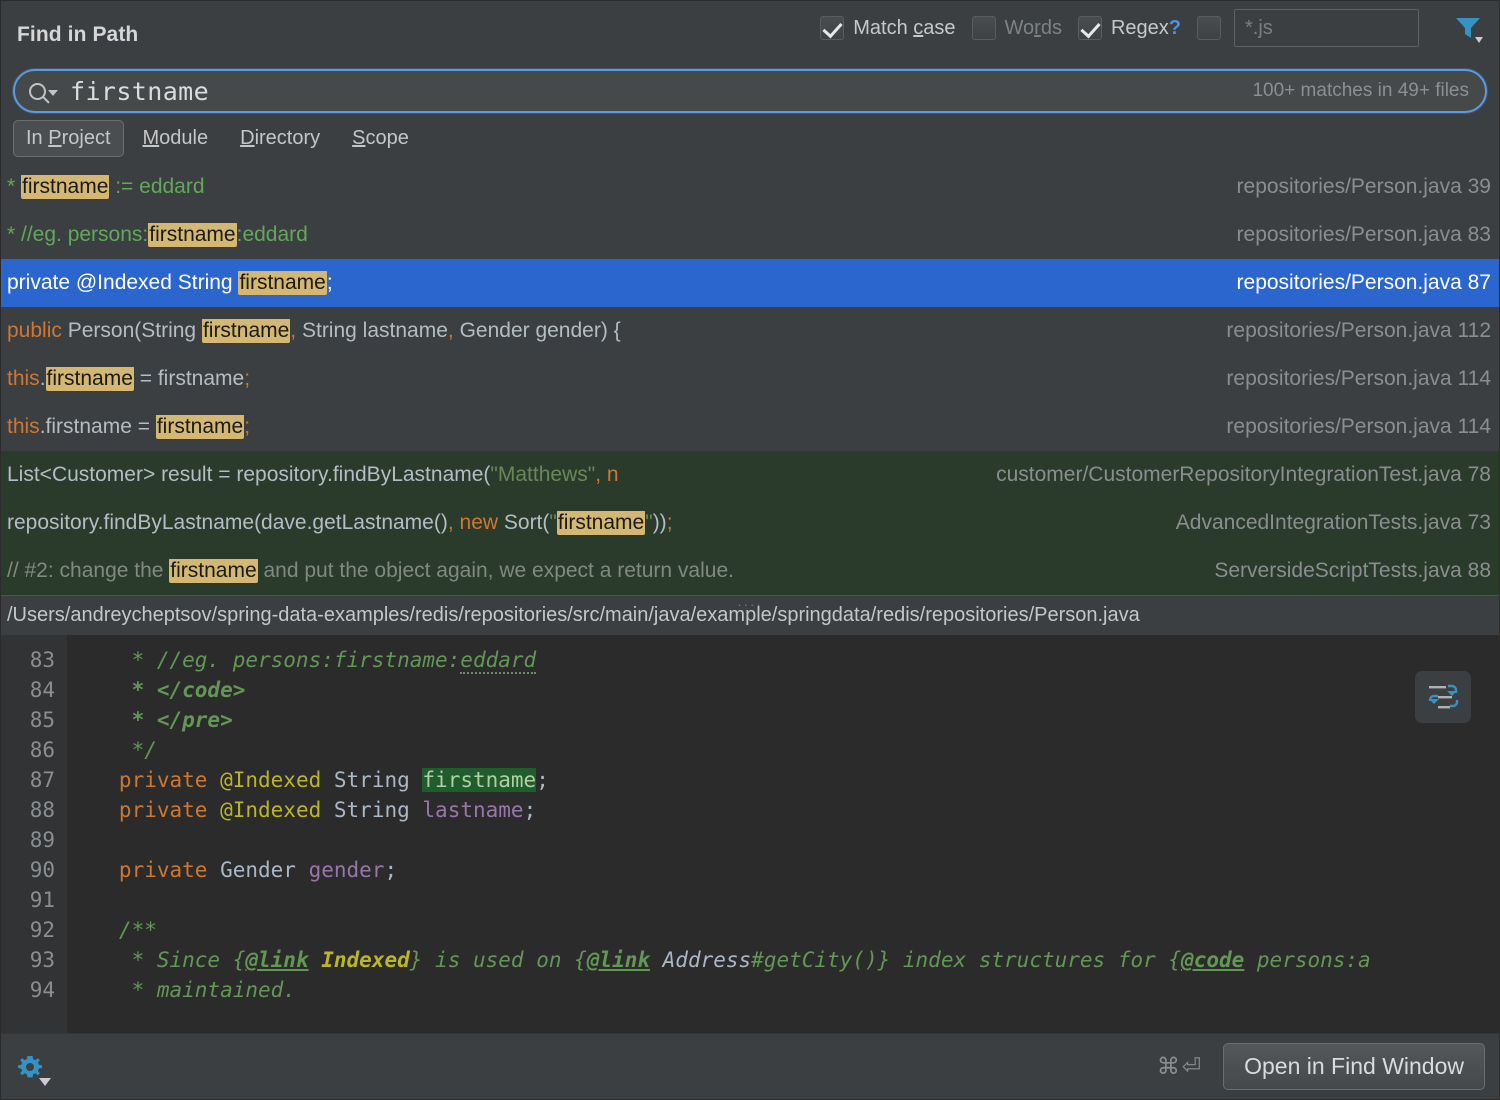  What do you see at coordinates (170, 283) in the screenshot?
I see `result-code-snippet: private @Indexed String firstname;` at bounding box center [170, 283].